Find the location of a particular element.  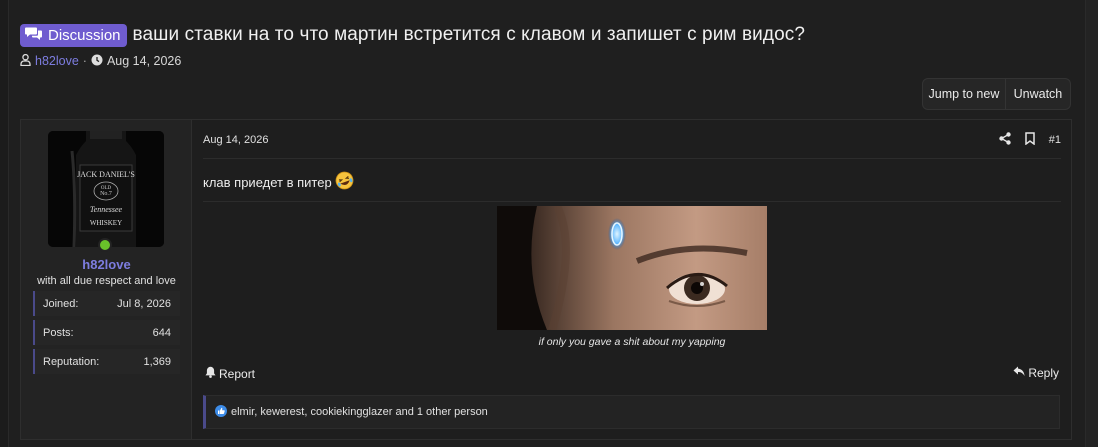

reply-link: Reply is located at coordinates (1036, 373).